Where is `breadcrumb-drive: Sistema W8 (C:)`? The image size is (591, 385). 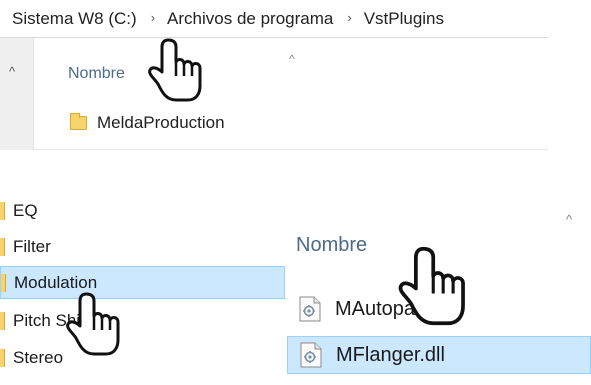
breadcrumb-drive: Sistema W8 (C:) is located at coordinates (74, 19).